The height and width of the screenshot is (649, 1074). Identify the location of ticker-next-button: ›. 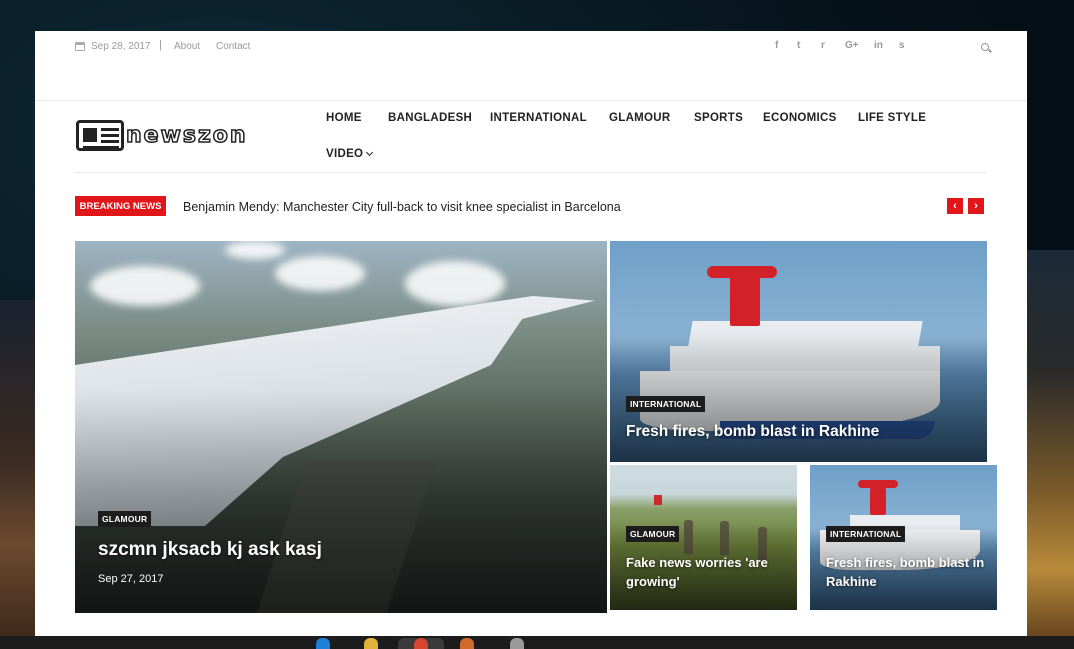
(976, 206).